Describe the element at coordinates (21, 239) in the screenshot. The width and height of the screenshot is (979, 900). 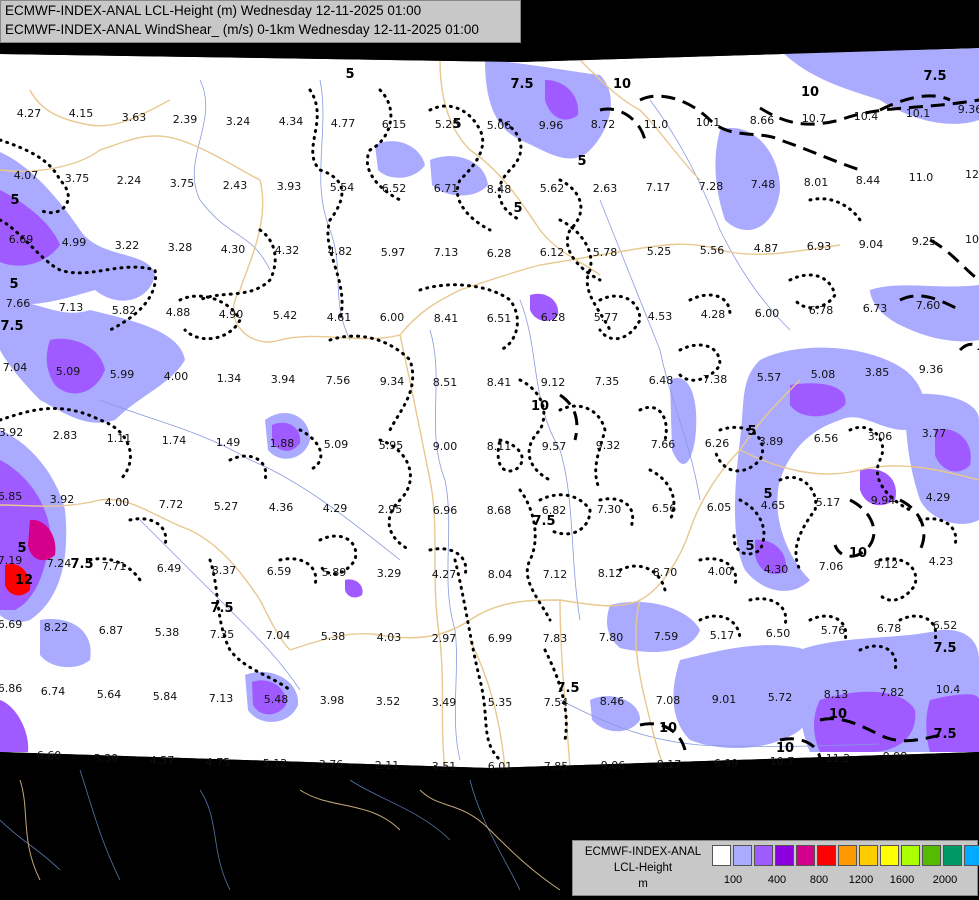
I see `wind-shear-value: 6.69` at that location.